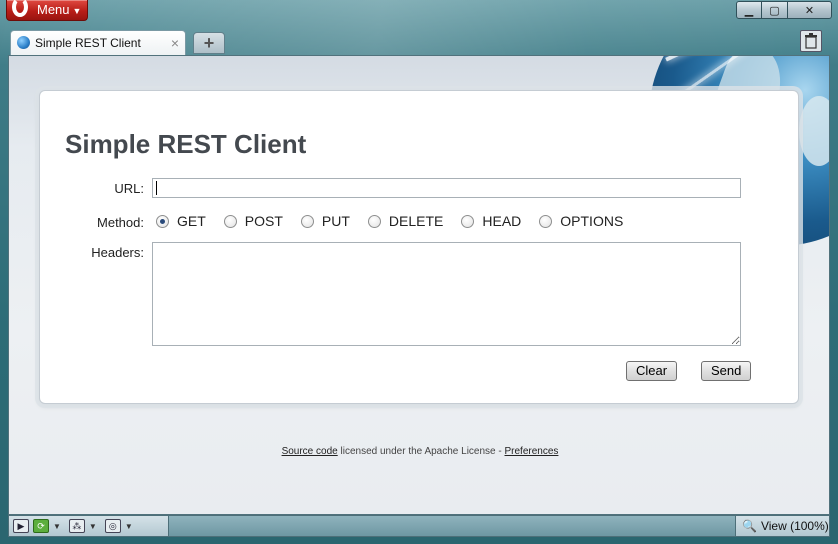 The height and width of the screenshot is (544, 838). Describe the element at coordinates (310, 451) in the screenshot. I see `source-code-link: Source code` at that location.